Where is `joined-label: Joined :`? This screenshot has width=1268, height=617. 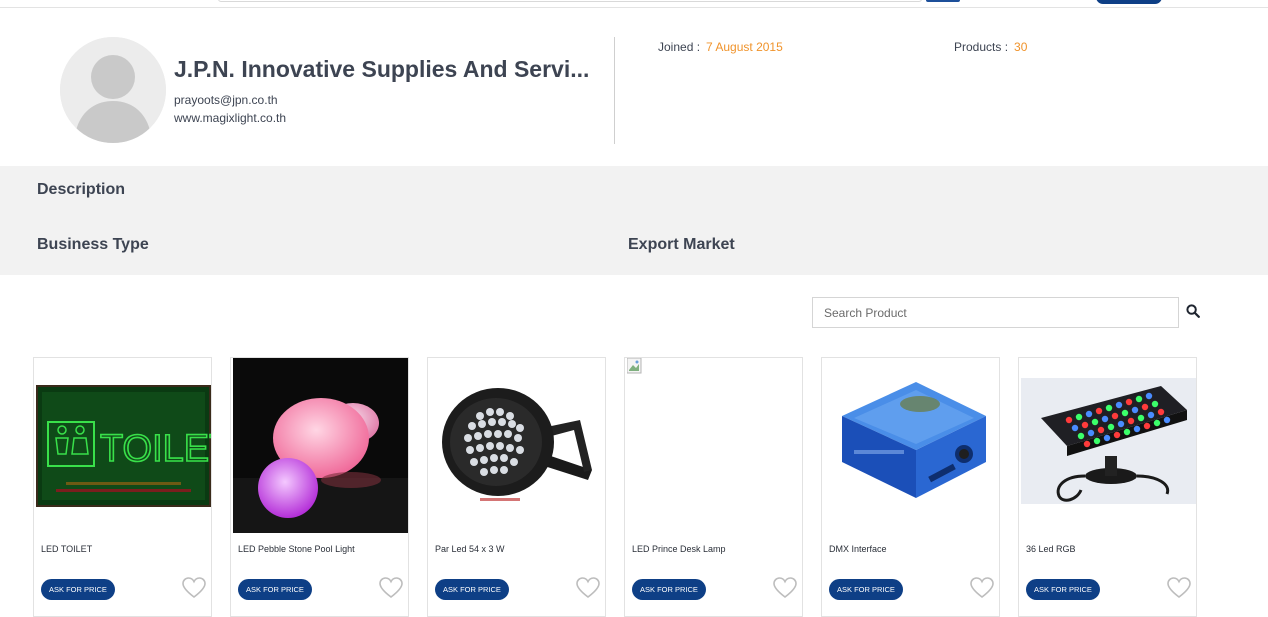 joined-label: Joined : is located at coordinates (679, 47).